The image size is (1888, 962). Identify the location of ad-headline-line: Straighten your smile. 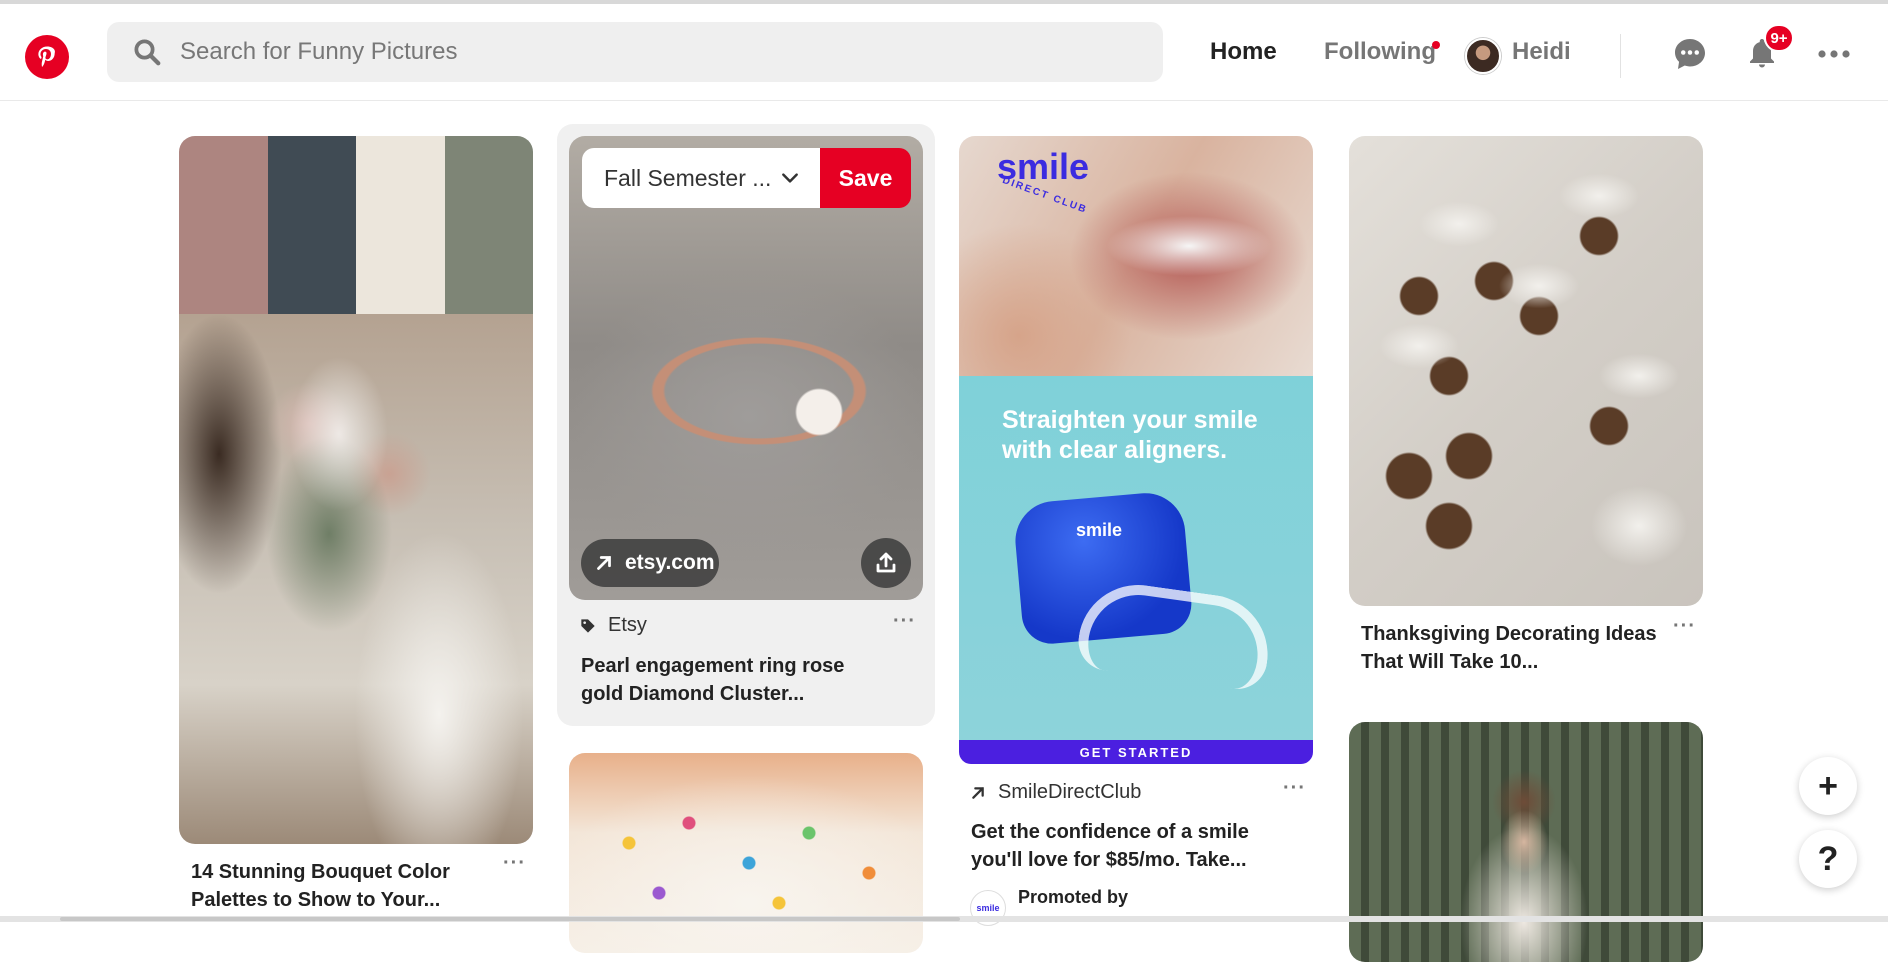
(1130, 420).